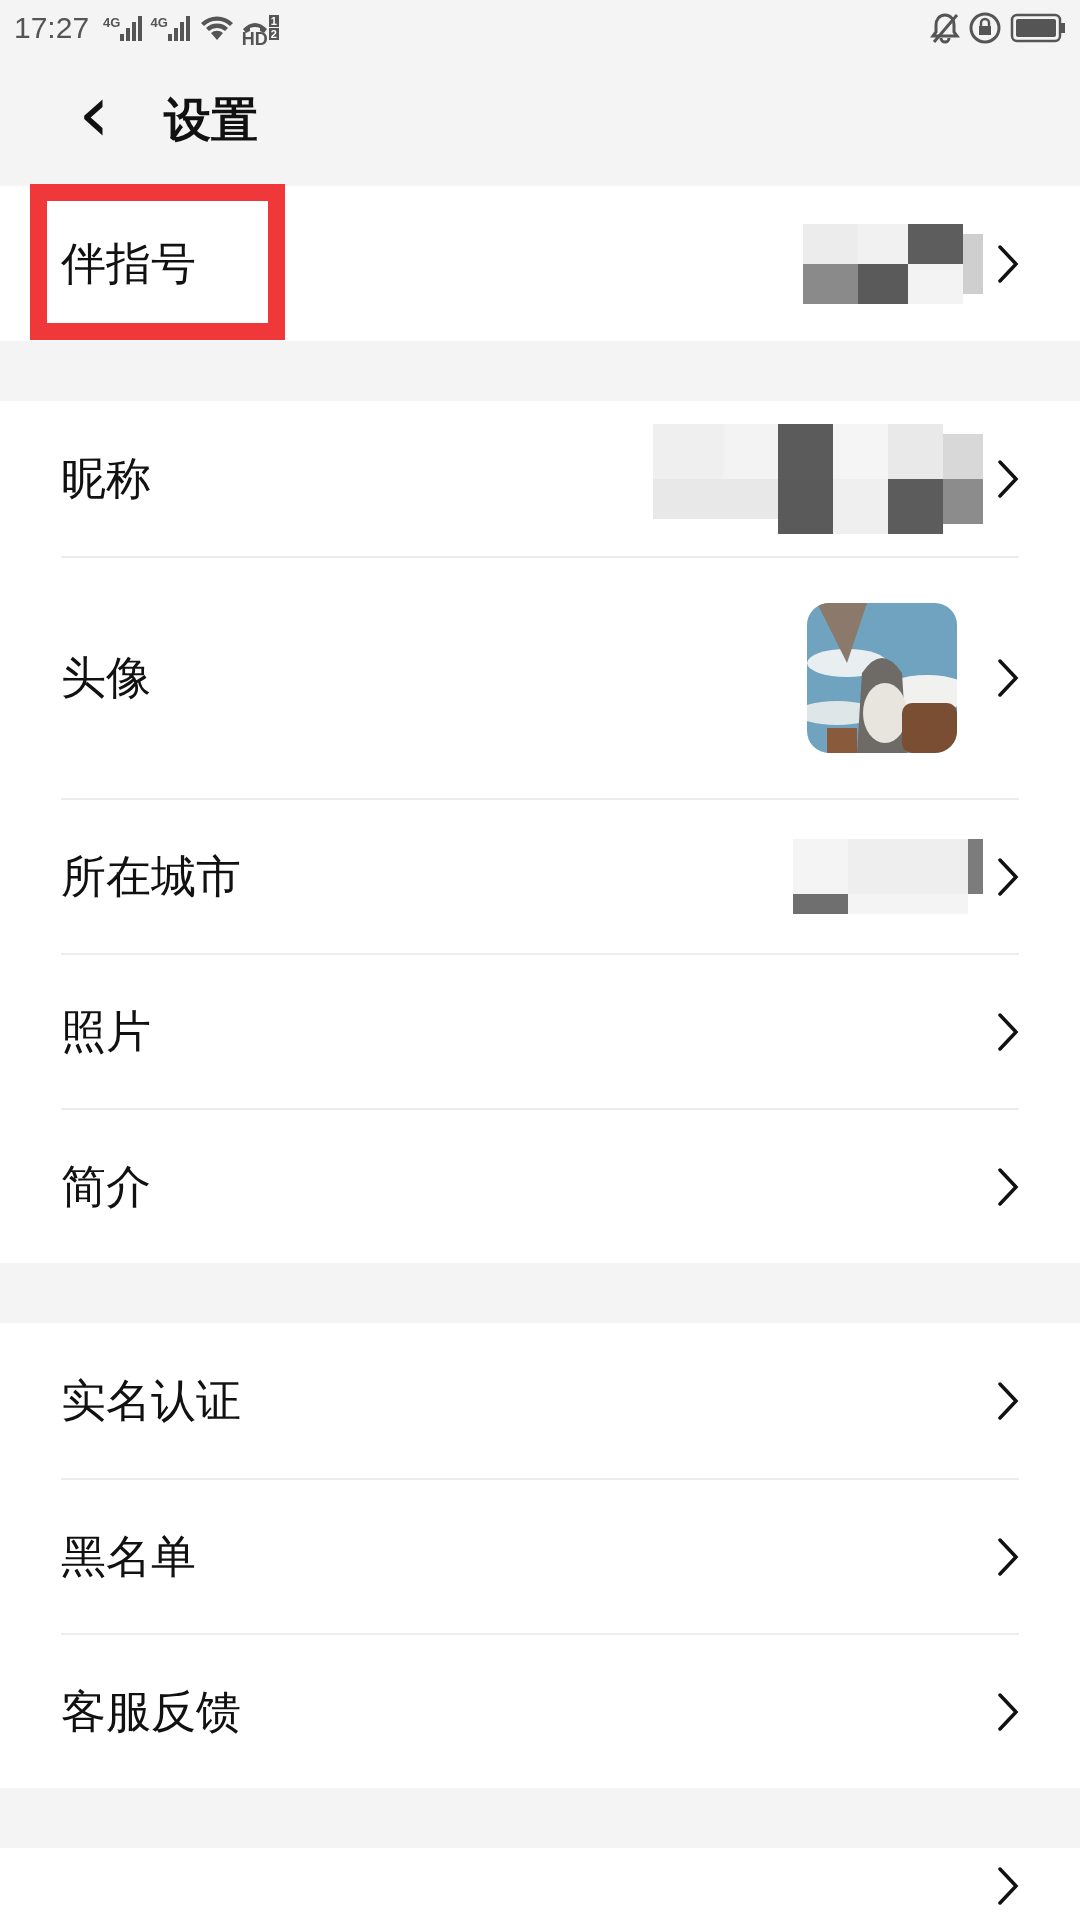 This screenshot has width=1080, height=1920. I want to click on settings-row: 照片, so click(540, 1030).